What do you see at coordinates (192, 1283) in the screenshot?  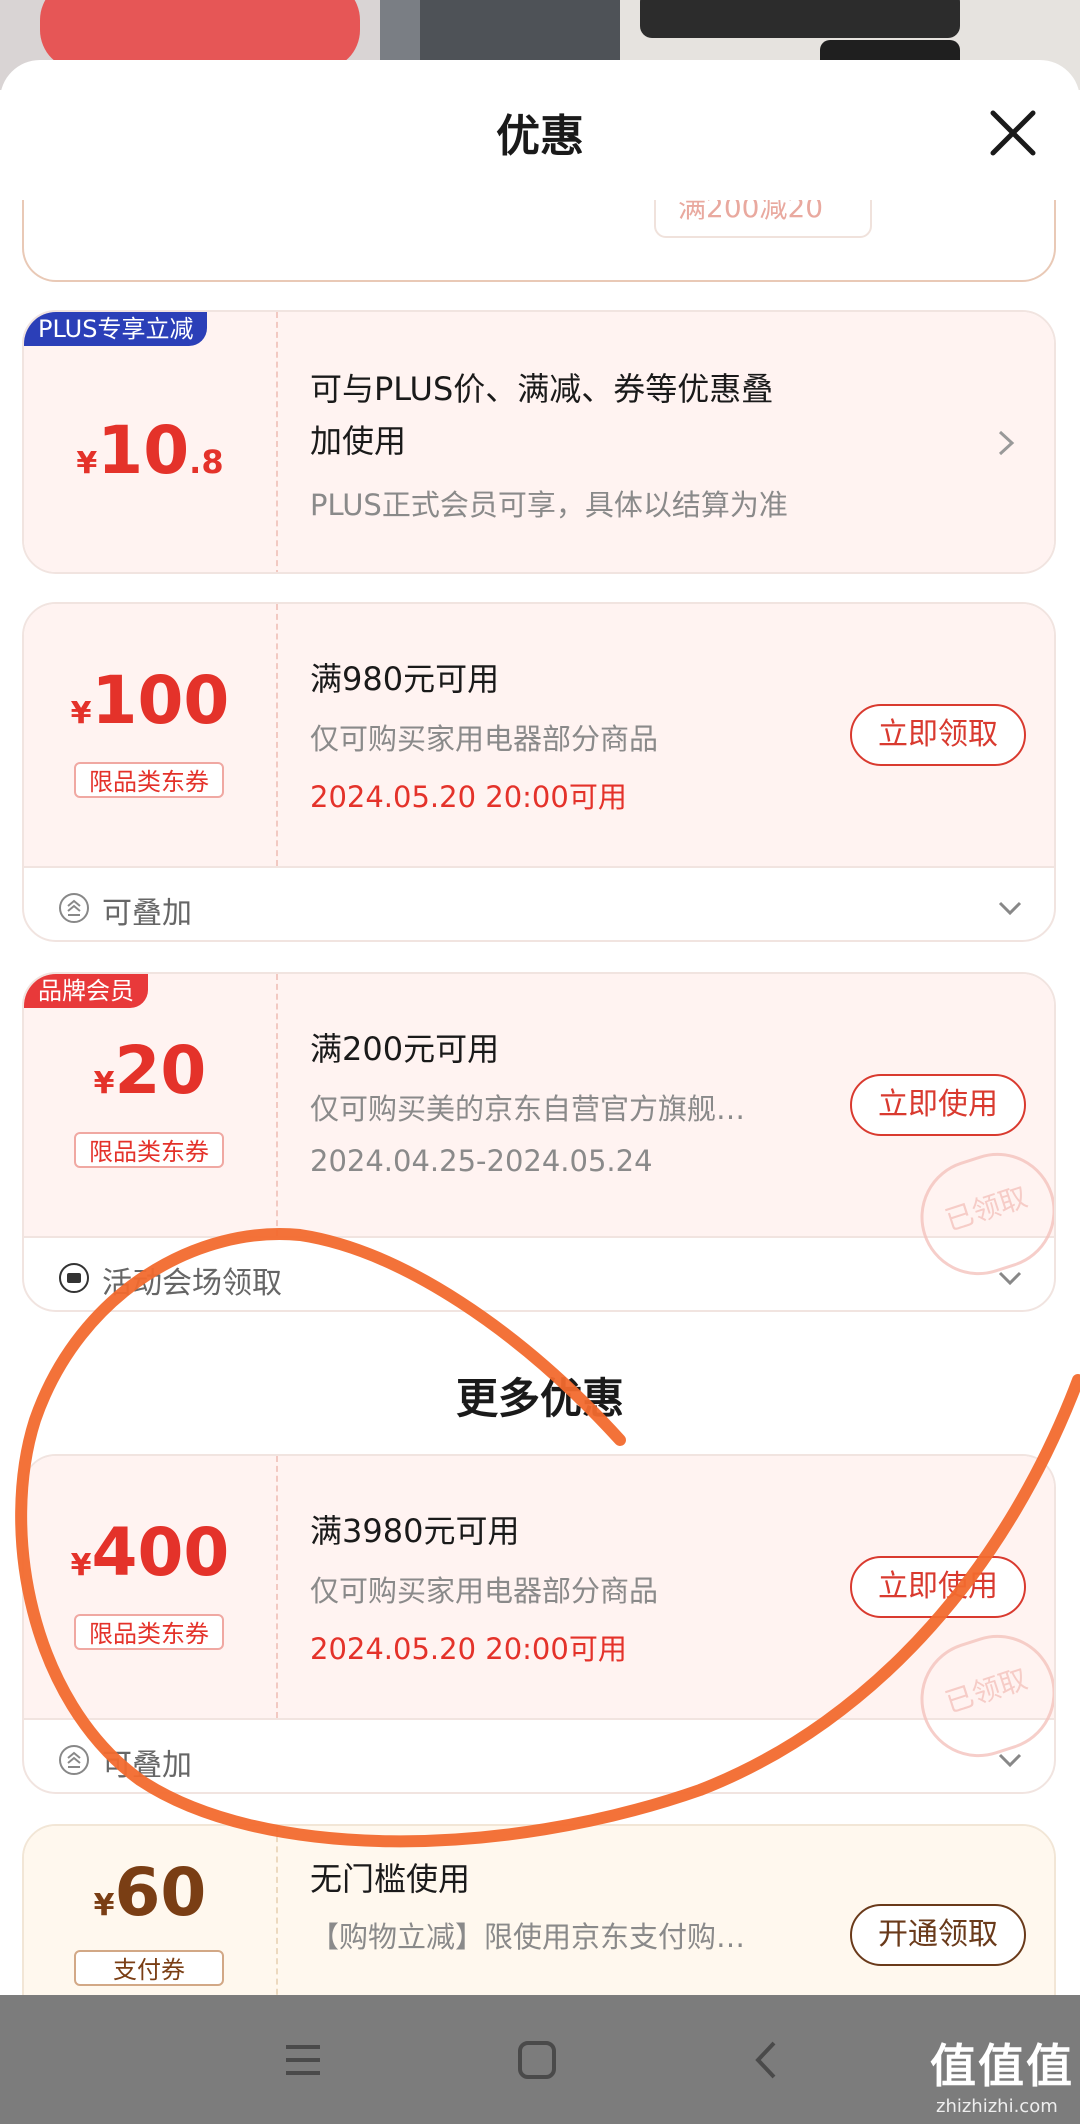 I see `footer-label: 活动会场领取` at bounding box center [192, 1283].